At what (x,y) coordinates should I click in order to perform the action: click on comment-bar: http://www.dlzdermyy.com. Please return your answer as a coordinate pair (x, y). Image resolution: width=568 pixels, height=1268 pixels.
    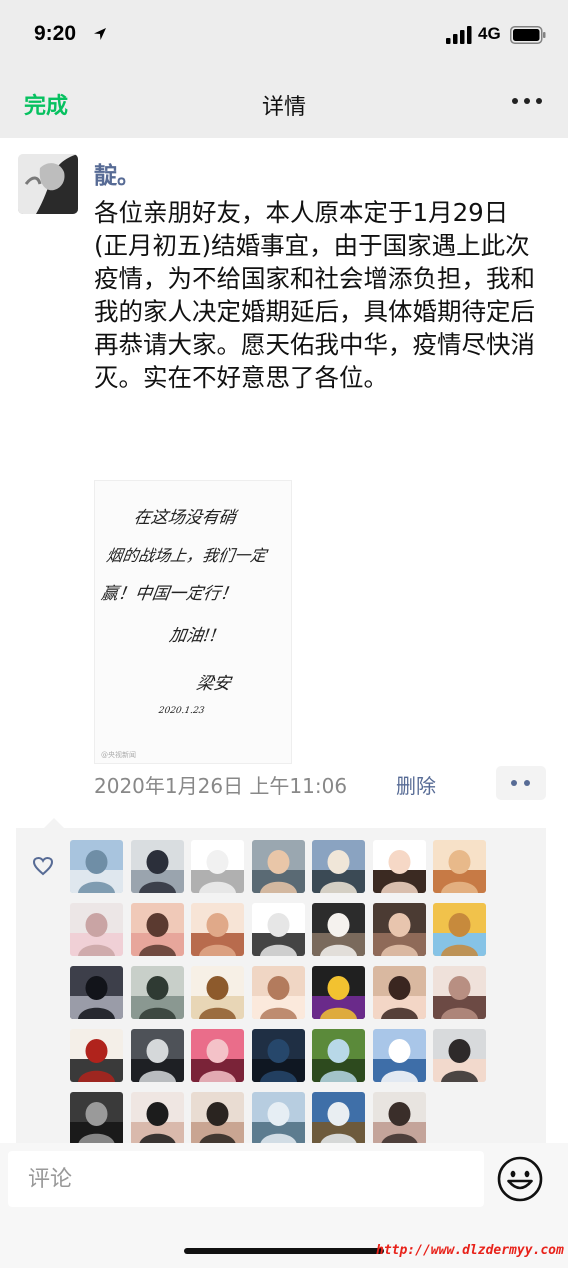
    Looking at the image, I should click on (284, 1205).